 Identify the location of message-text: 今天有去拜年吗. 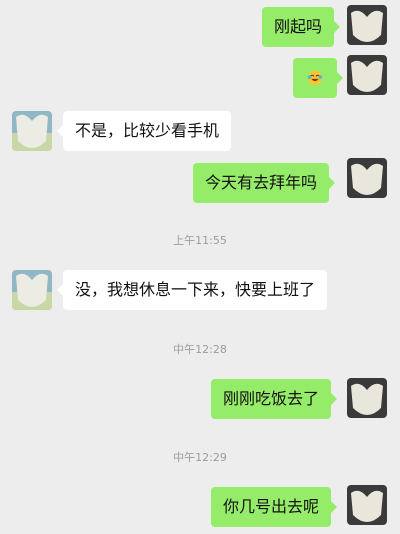
(261, 182).